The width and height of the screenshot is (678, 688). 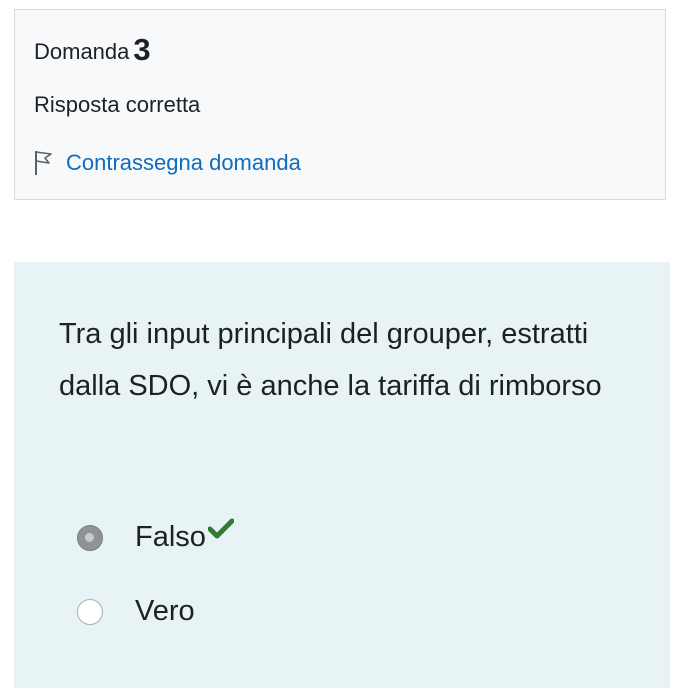 What do you see at coordinates (170, 537) in the screenshot?
I see `answer-label-falso: Falso` at bounding box center [170, 537].